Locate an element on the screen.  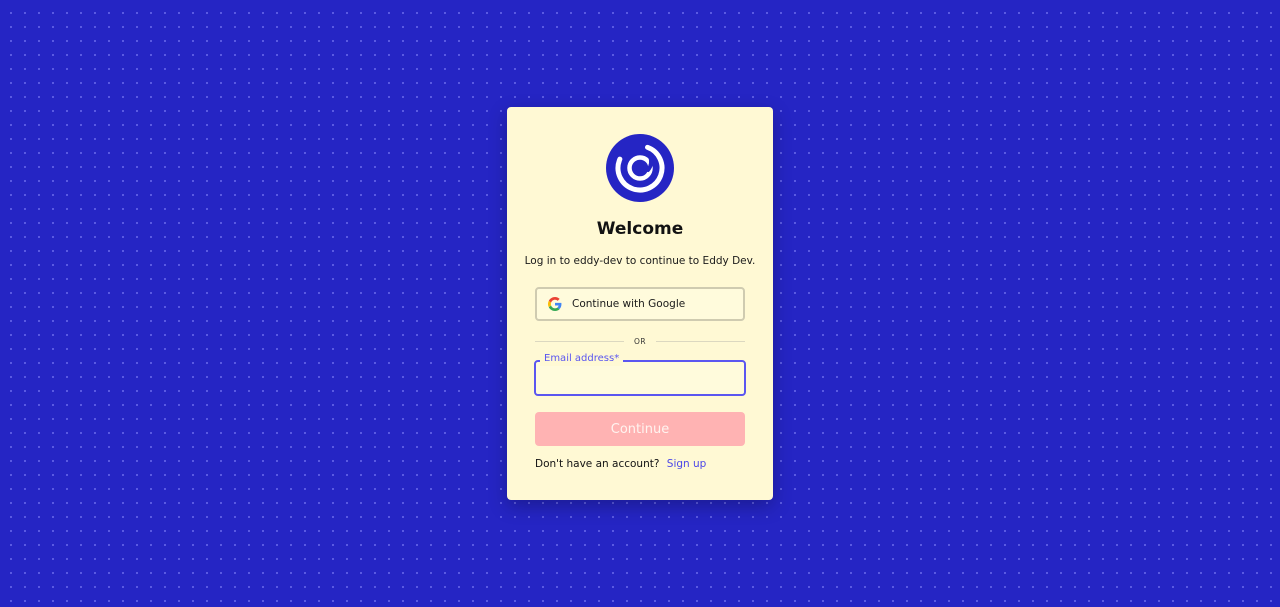
continue-button: Continue is located at coordinates (640, 429).